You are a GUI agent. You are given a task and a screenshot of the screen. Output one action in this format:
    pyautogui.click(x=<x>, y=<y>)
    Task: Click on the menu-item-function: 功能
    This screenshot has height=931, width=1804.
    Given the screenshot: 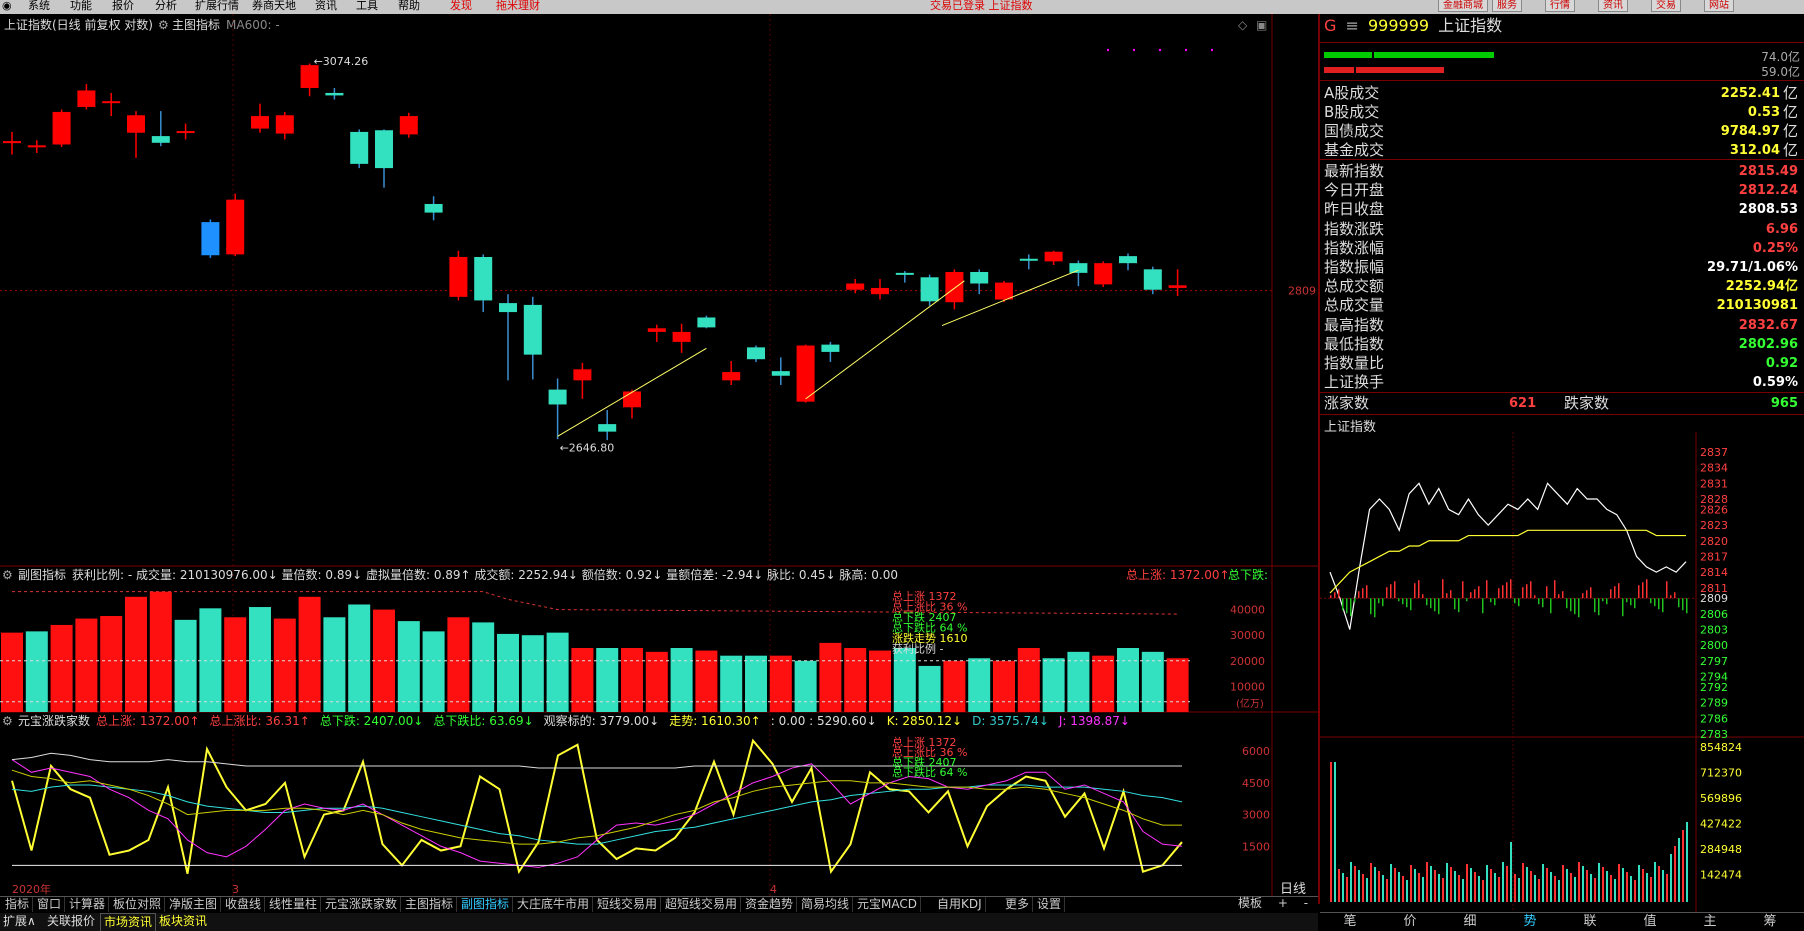 What is the action you would take?
    pyautogui.click(x=81, y=6)
    